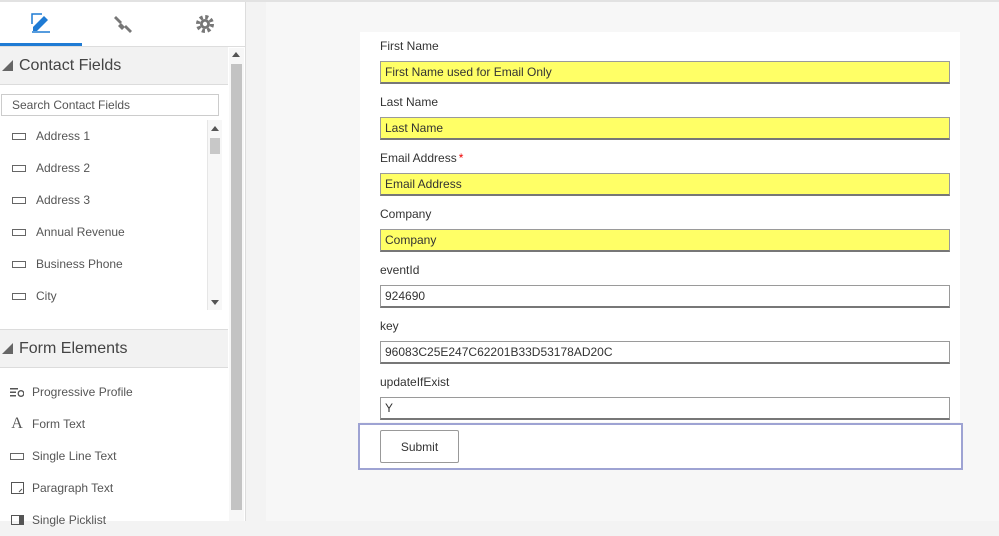 The width and height of the screenshot is (999, 536). I want to click on contact-fields-header: Contact Fields, so click(114, 66).